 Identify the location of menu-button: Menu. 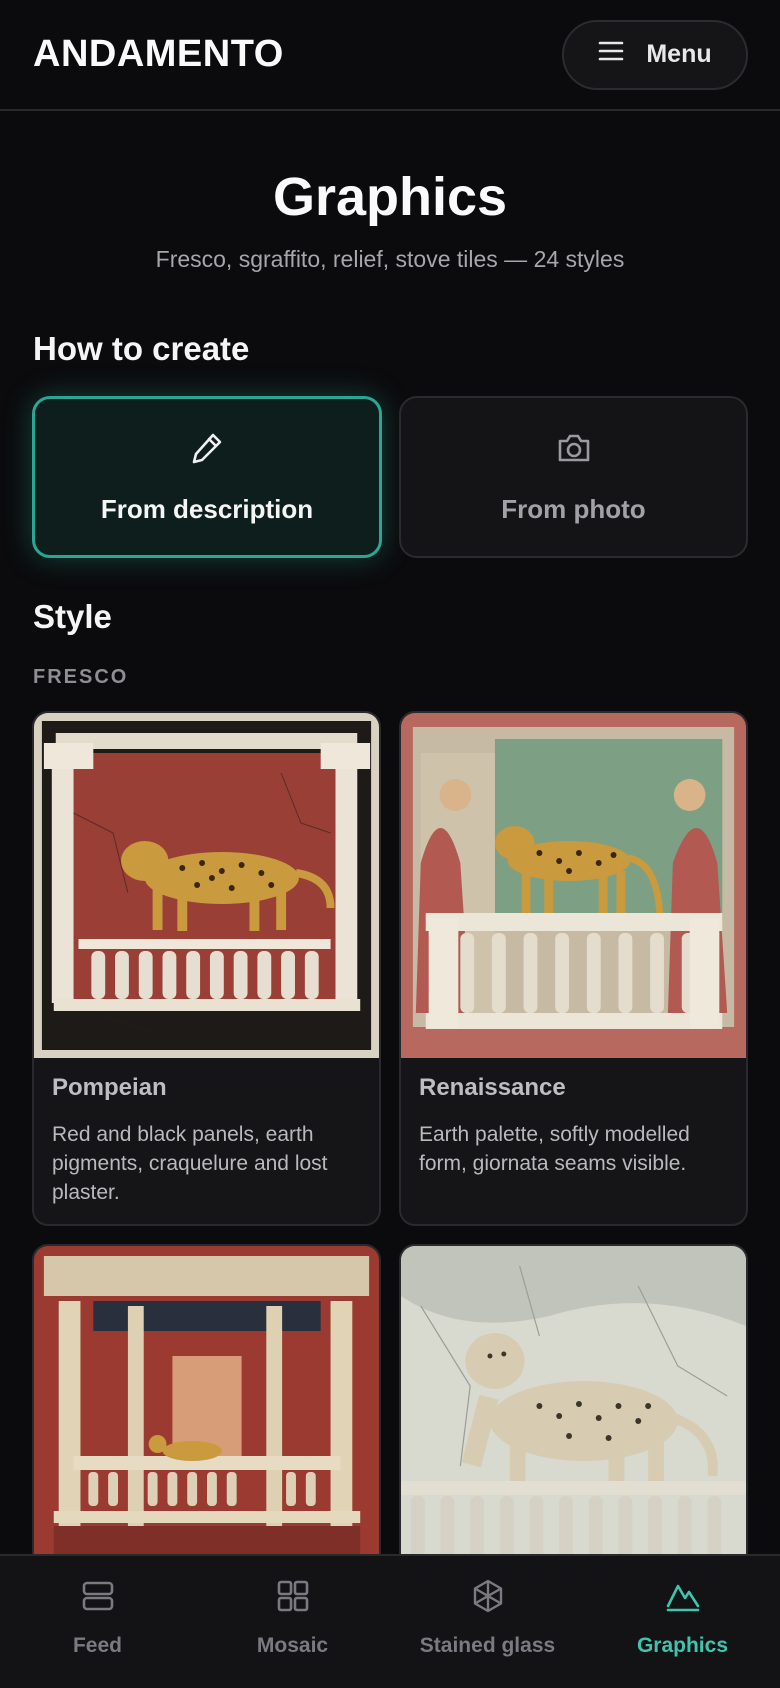
(655, 54).